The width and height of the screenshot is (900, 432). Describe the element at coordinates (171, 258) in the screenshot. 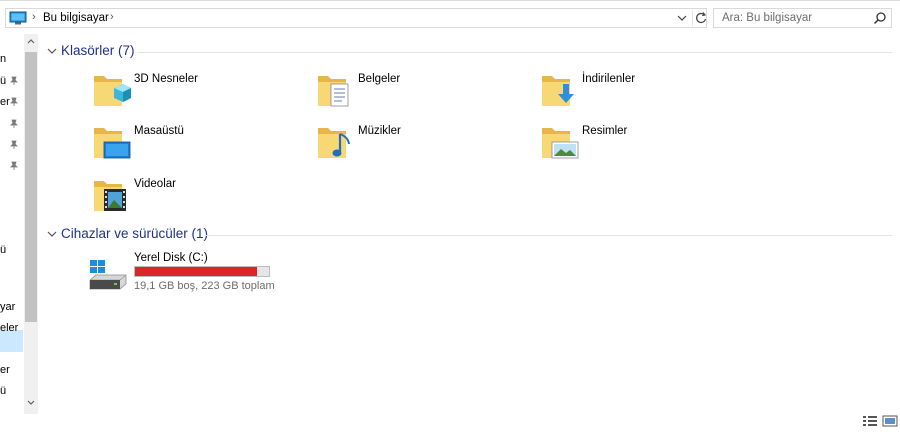

I see `drive-label: Yerel Disk (C:)` at that location.